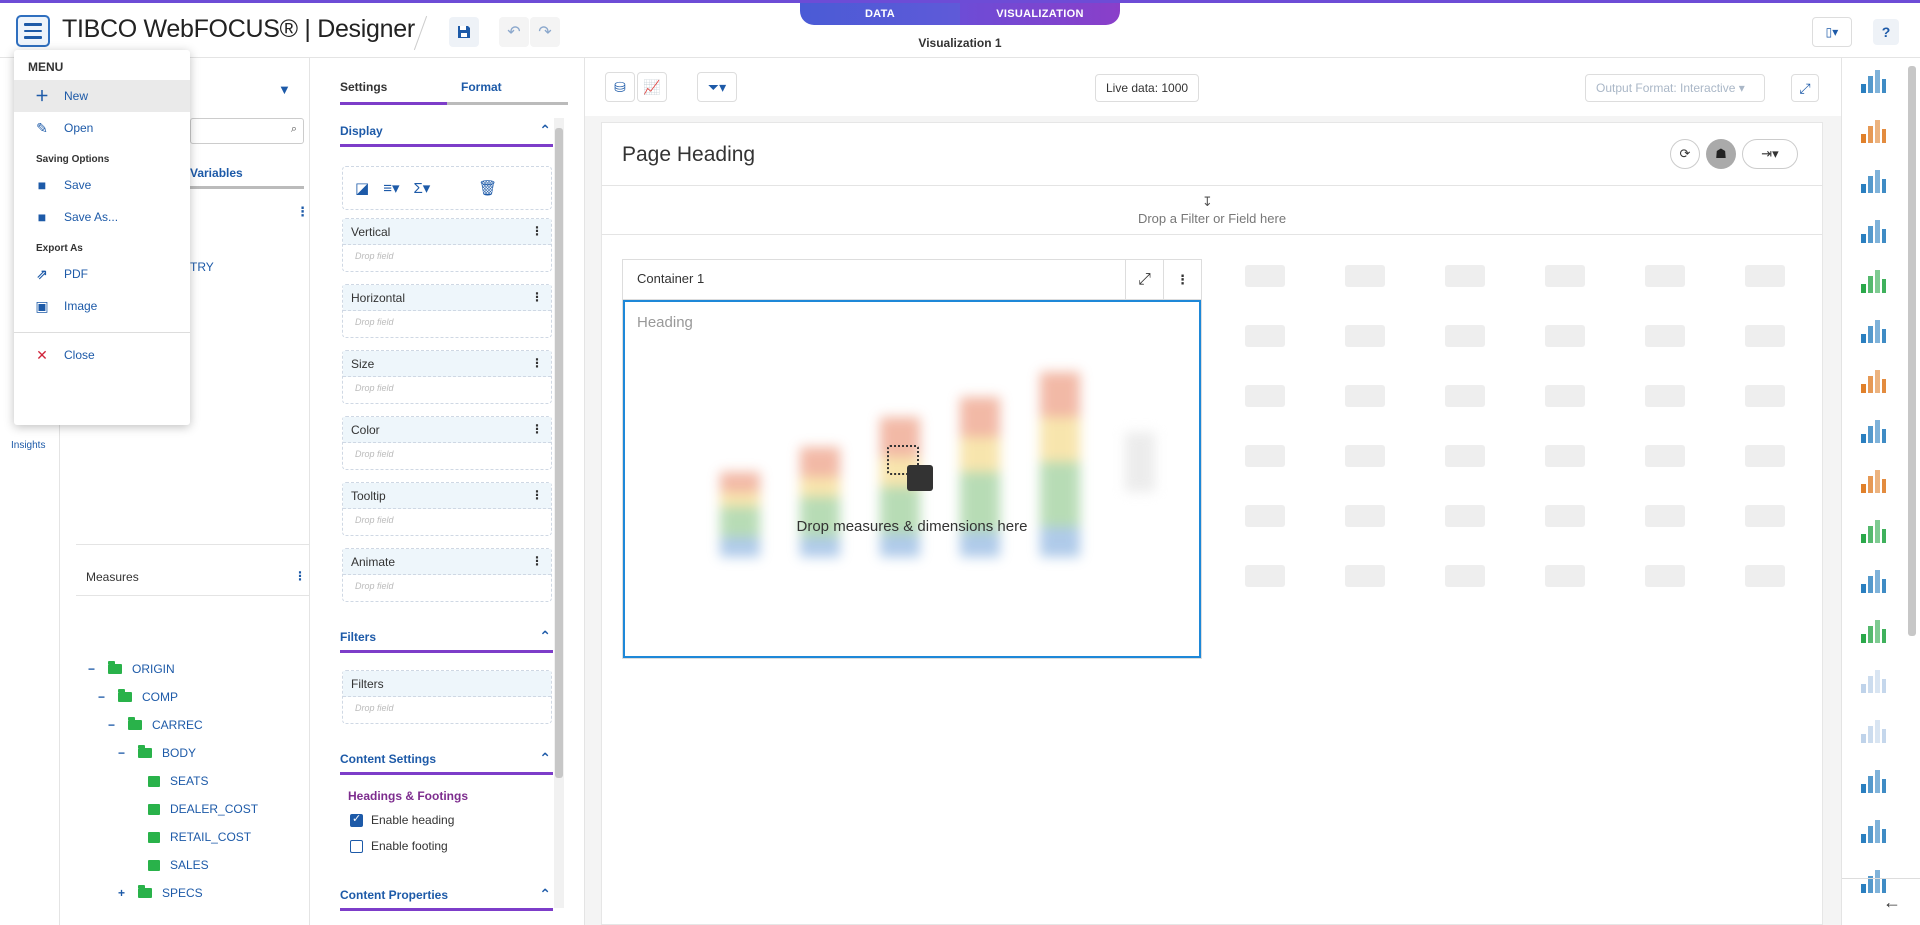 The width and height of the screenshot is (1920, 925). Describe the element at coordinates (1875, 533) in the screenshot. I see `treemap-icon` at that location.